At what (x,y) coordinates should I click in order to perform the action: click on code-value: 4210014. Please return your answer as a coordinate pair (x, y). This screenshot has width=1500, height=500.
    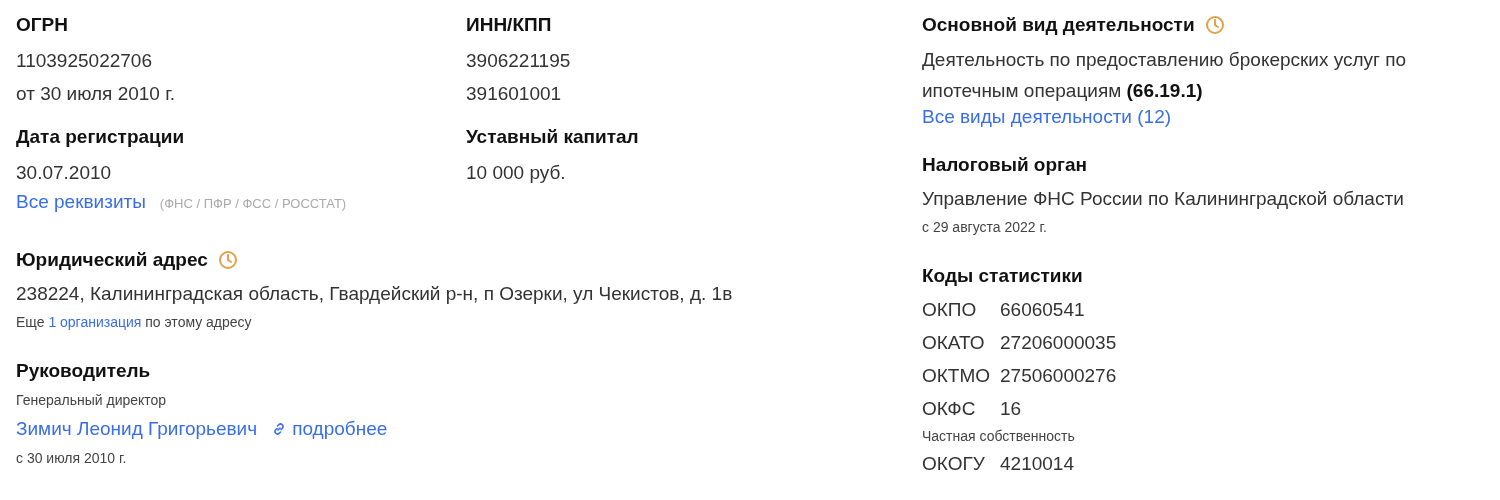
    Looking at the image, I should click on (1037, 464).